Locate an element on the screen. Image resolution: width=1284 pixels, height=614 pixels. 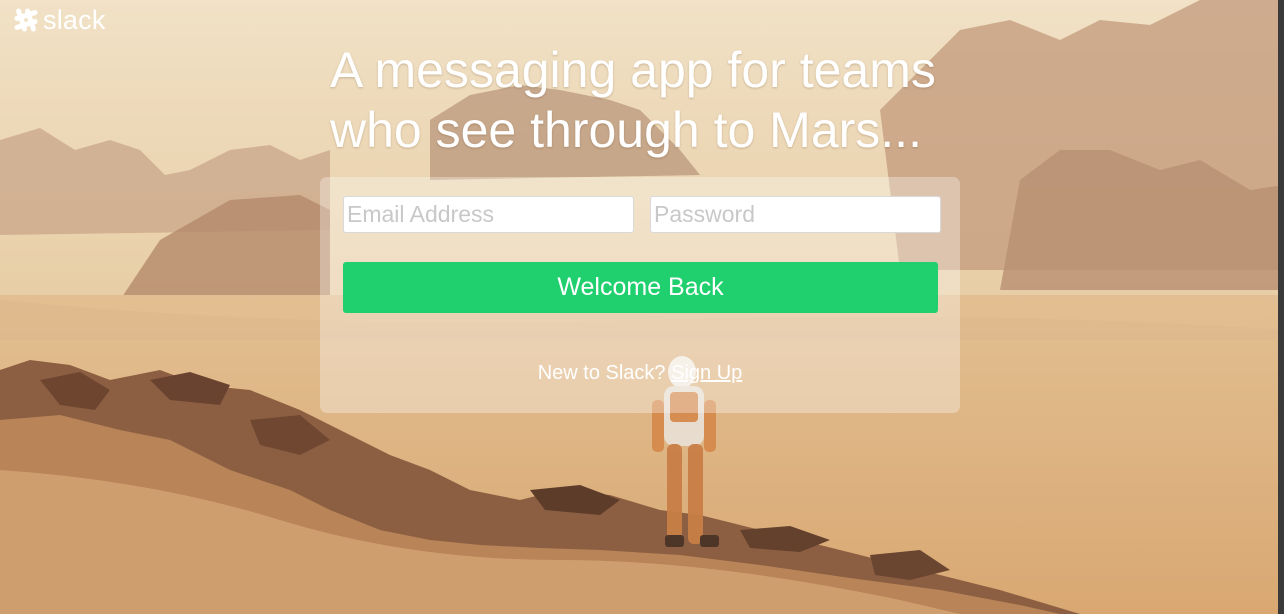
window-edge is located at coordinates (1281, 307).